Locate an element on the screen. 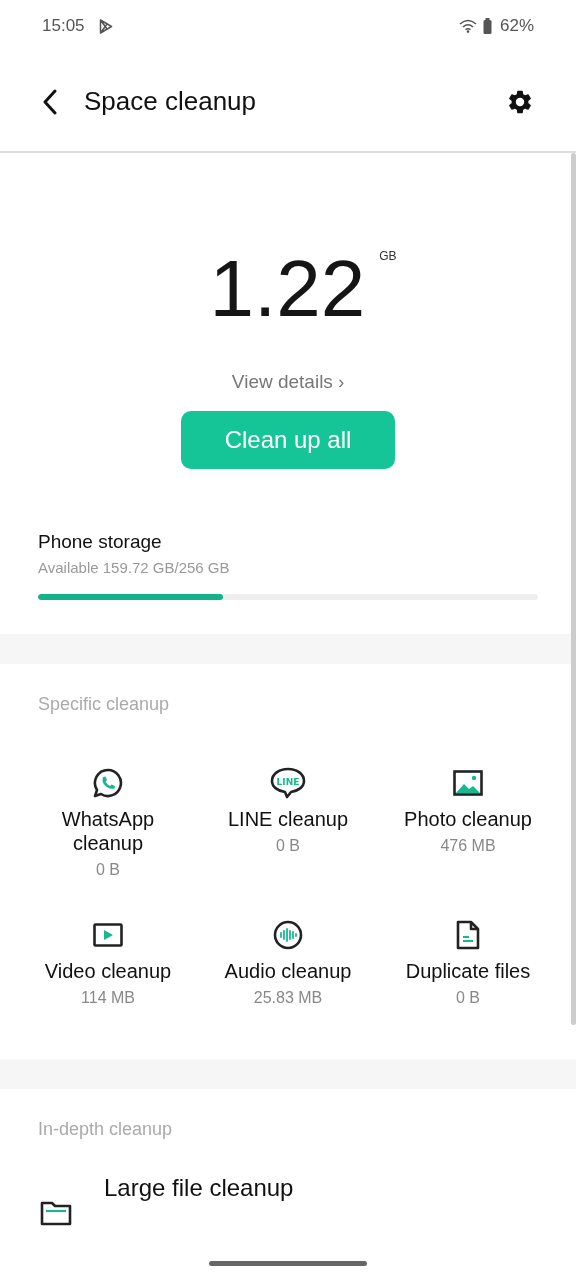 This screenshot has width=576, height=1280. status-time: 15:05 is located at coordinates (63, 26).